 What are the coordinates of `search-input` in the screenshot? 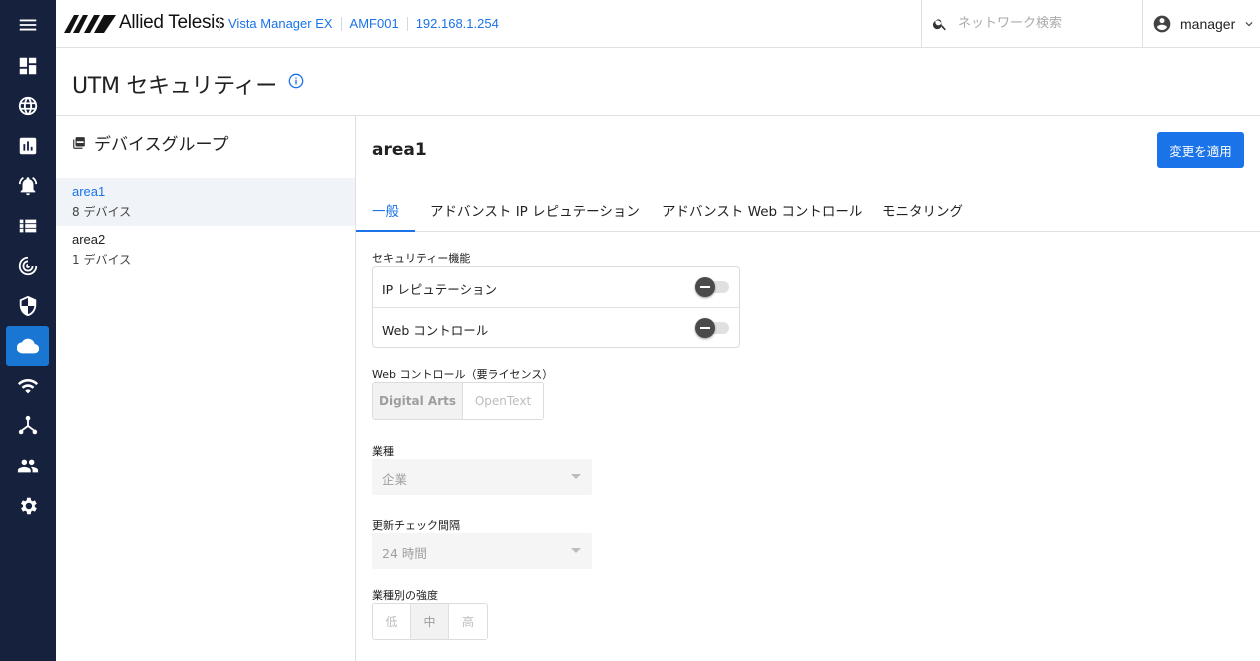 It's located at (1043, 23).